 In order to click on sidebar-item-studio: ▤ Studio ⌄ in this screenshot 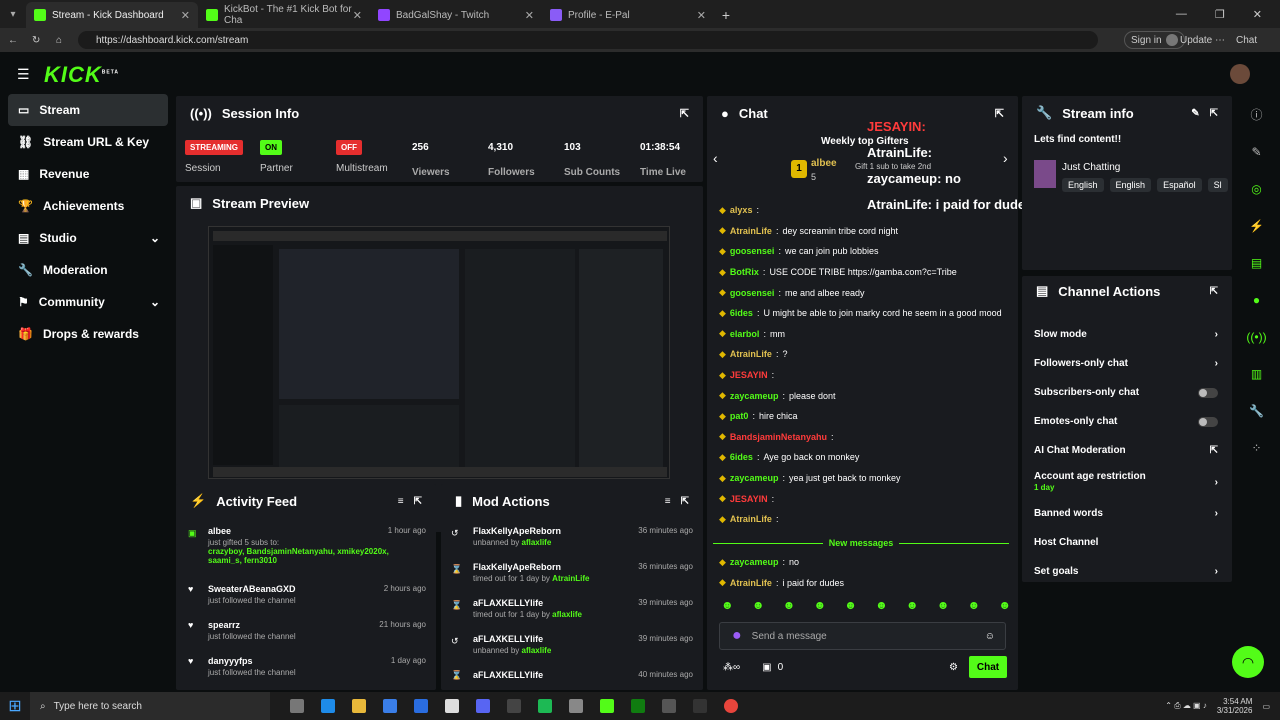, I will do `click(88, 238)`.